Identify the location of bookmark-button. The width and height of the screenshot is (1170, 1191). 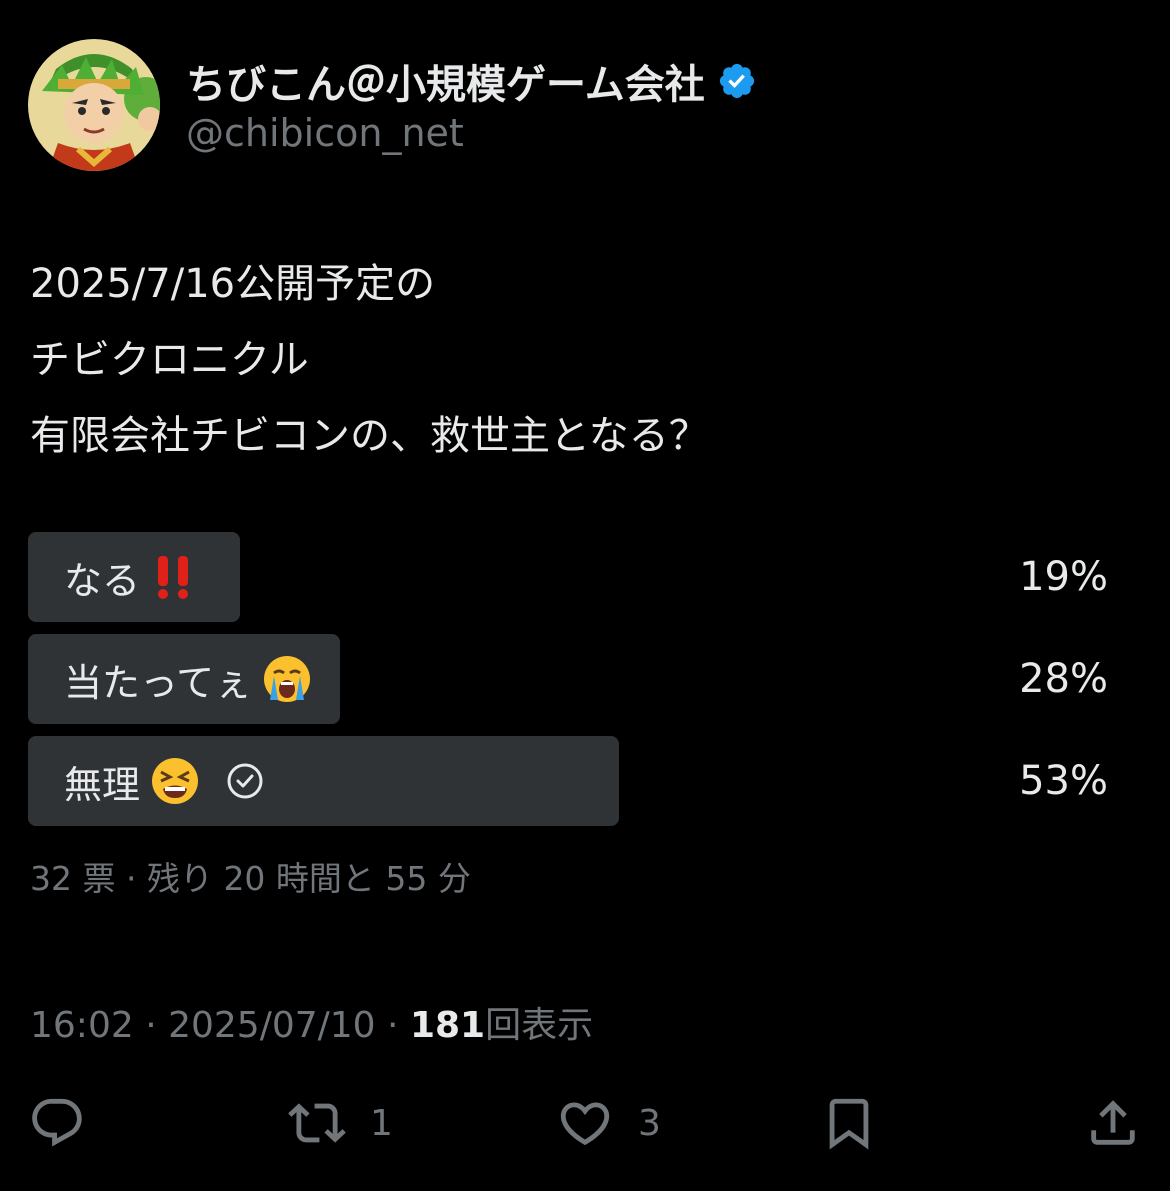
(849, 1123).